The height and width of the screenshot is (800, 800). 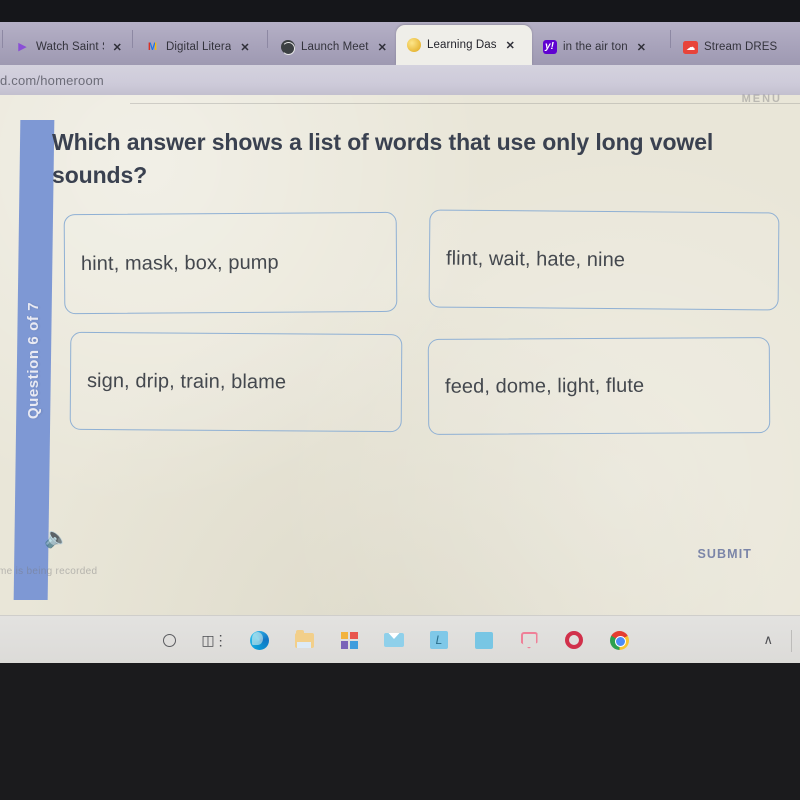 What do you see at coordinates (259, 640) in the screenshot?
I see `edge-icon` at bounding box center [259, 640].